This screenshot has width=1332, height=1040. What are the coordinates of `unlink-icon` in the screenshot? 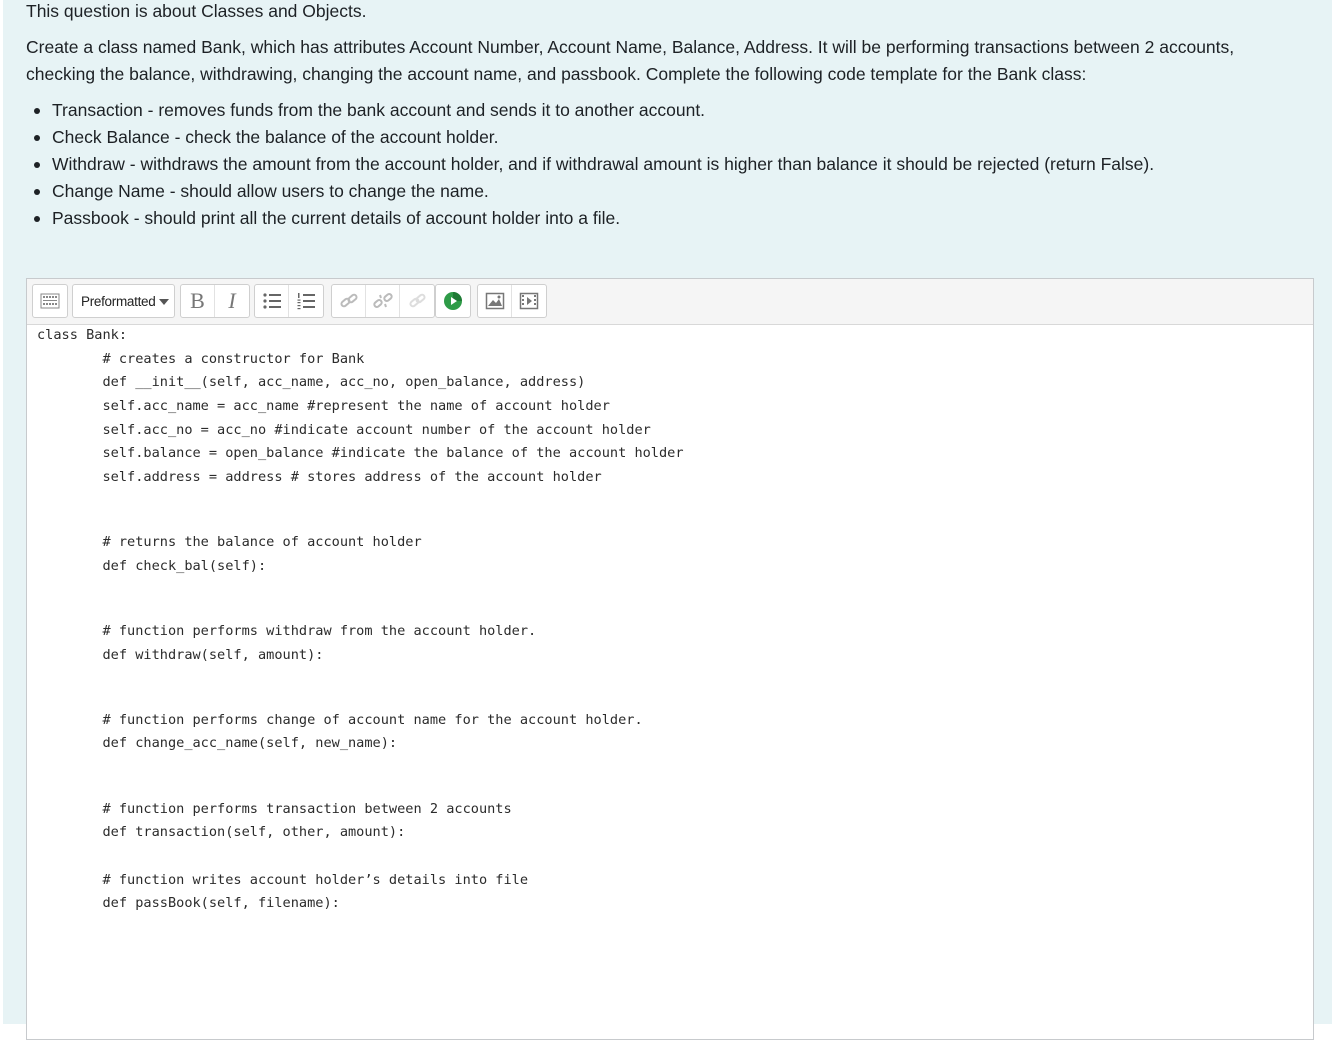 It's located at (382, 300).